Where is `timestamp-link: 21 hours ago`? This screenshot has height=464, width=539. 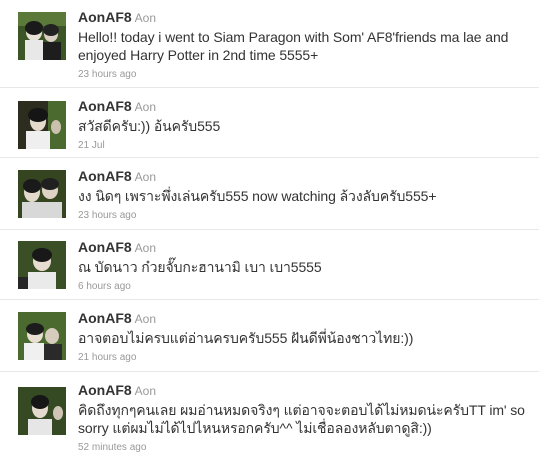 timestamp-link: 21 hours ago is located at coordinates (107, 357).